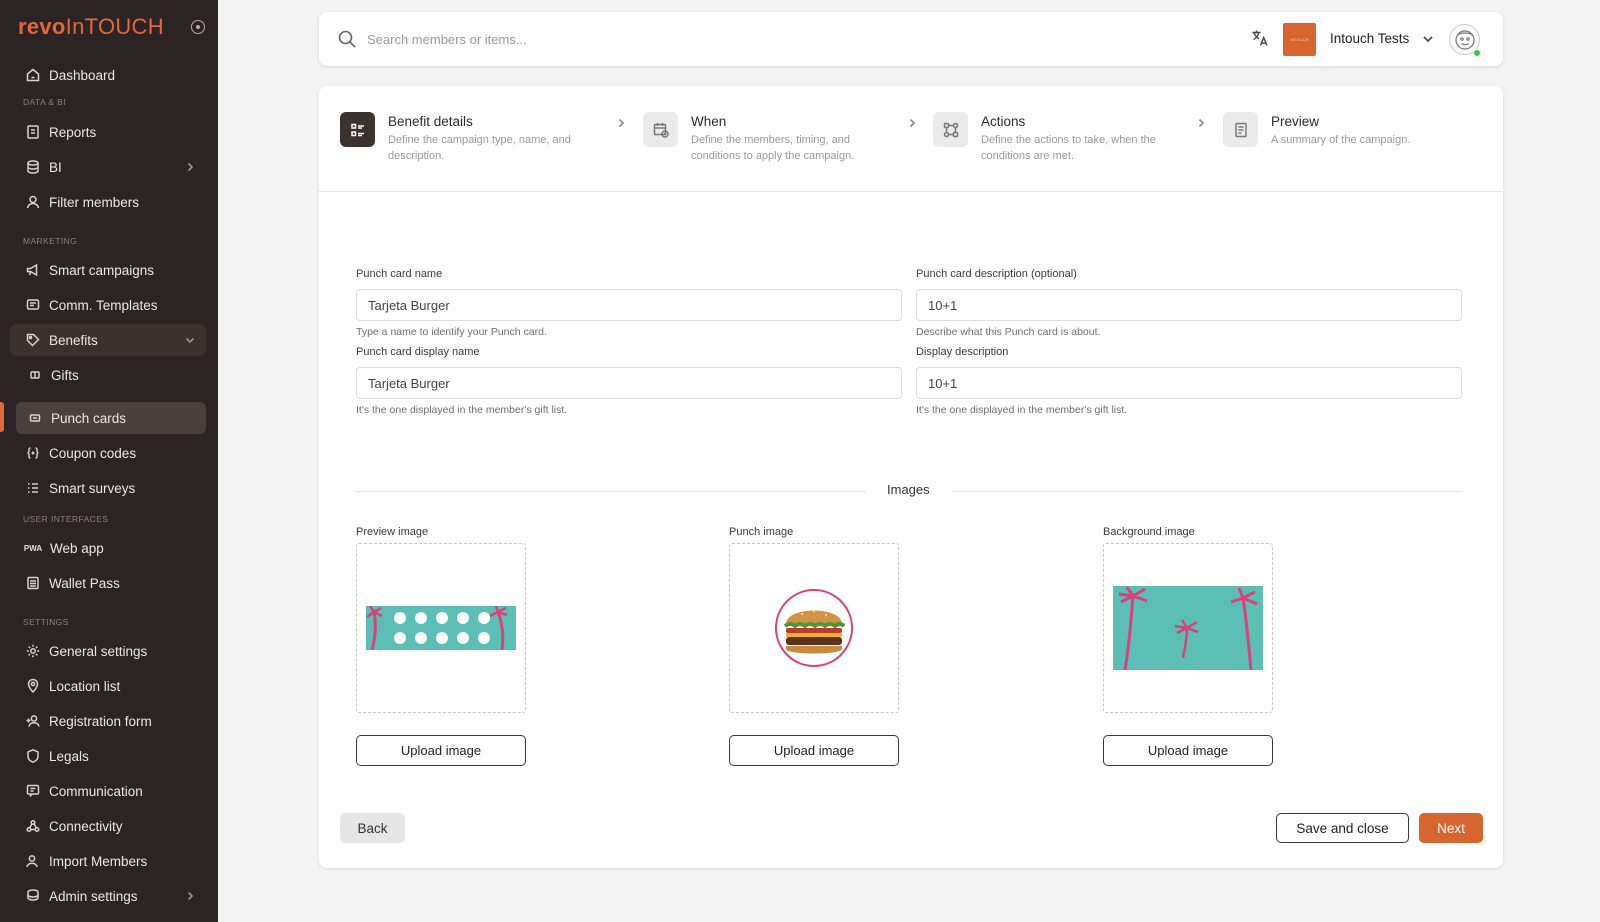 The width and height of the screenshot is (1600, 922). What do you see at coordinates (451, 332) in the screenshot?
I see `punch-card-name-help: Type a name to identify your Punch card.` at bounding box center [451, 332].